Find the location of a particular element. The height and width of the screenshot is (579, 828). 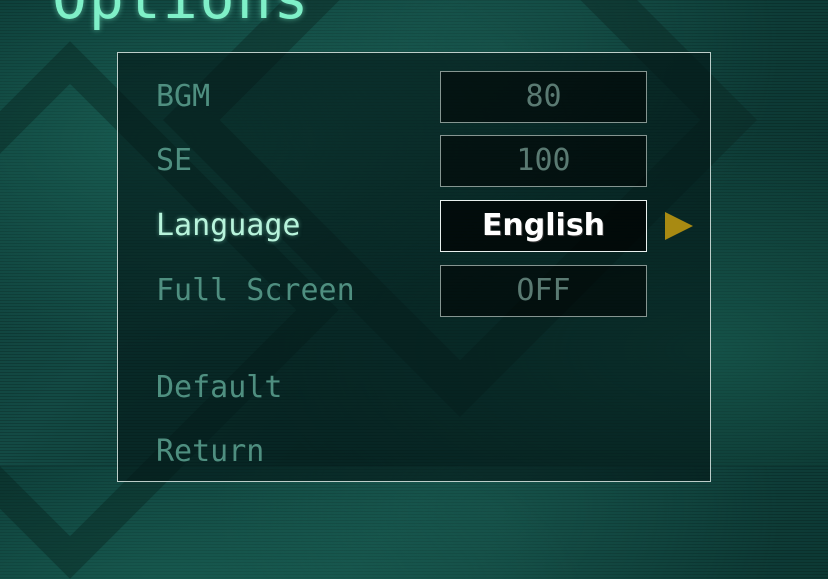

setting-value-language: English is located at coordinates (543, 226).